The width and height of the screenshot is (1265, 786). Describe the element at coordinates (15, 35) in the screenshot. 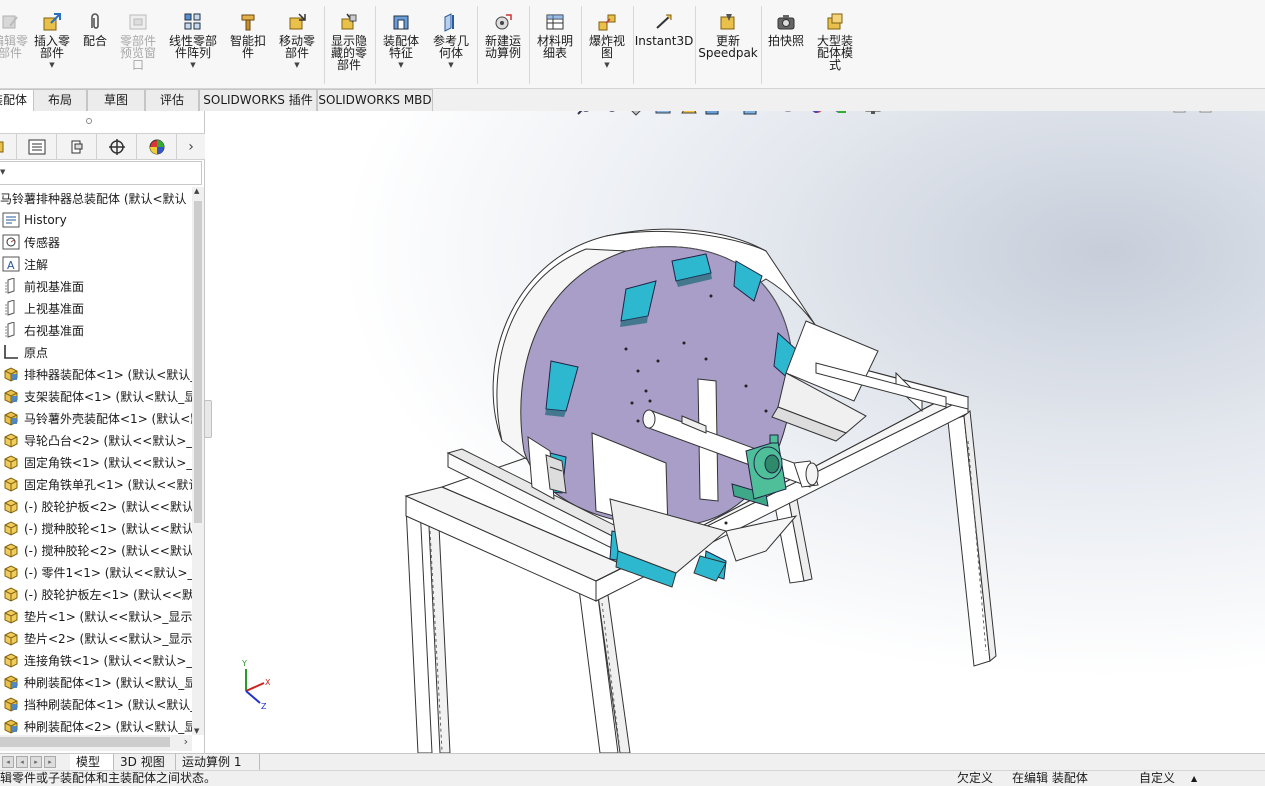

I see `edit-component-button: 编辑零 部件` at that location.